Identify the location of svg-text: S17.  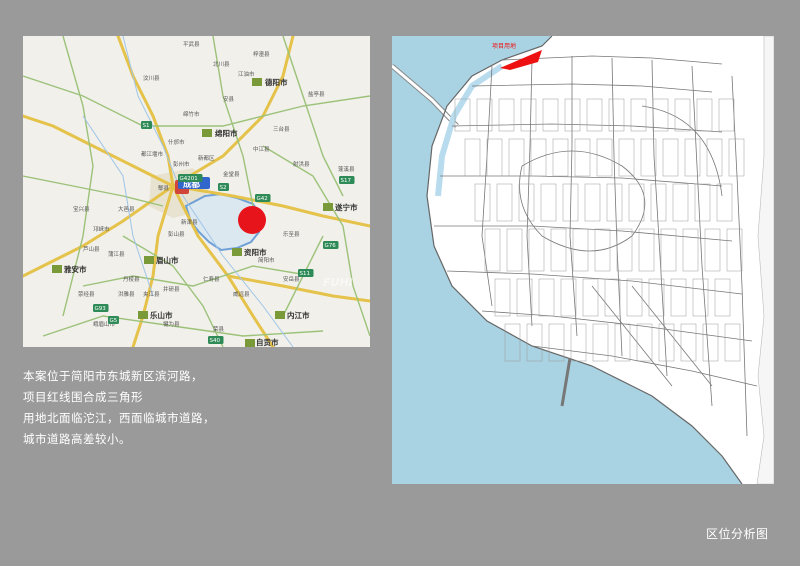
(346, 181).